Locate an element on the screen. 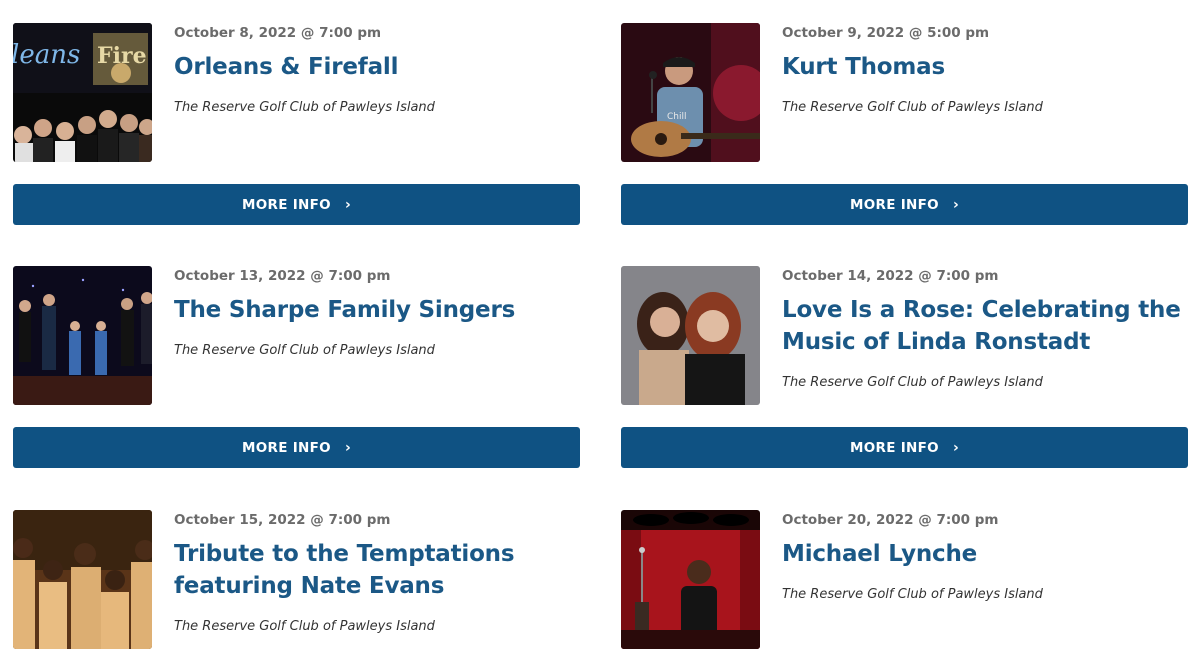 The height and width of the screenshot is (661, 1200). event-title: Kurt Thomas is located at coordinates (984, 67).